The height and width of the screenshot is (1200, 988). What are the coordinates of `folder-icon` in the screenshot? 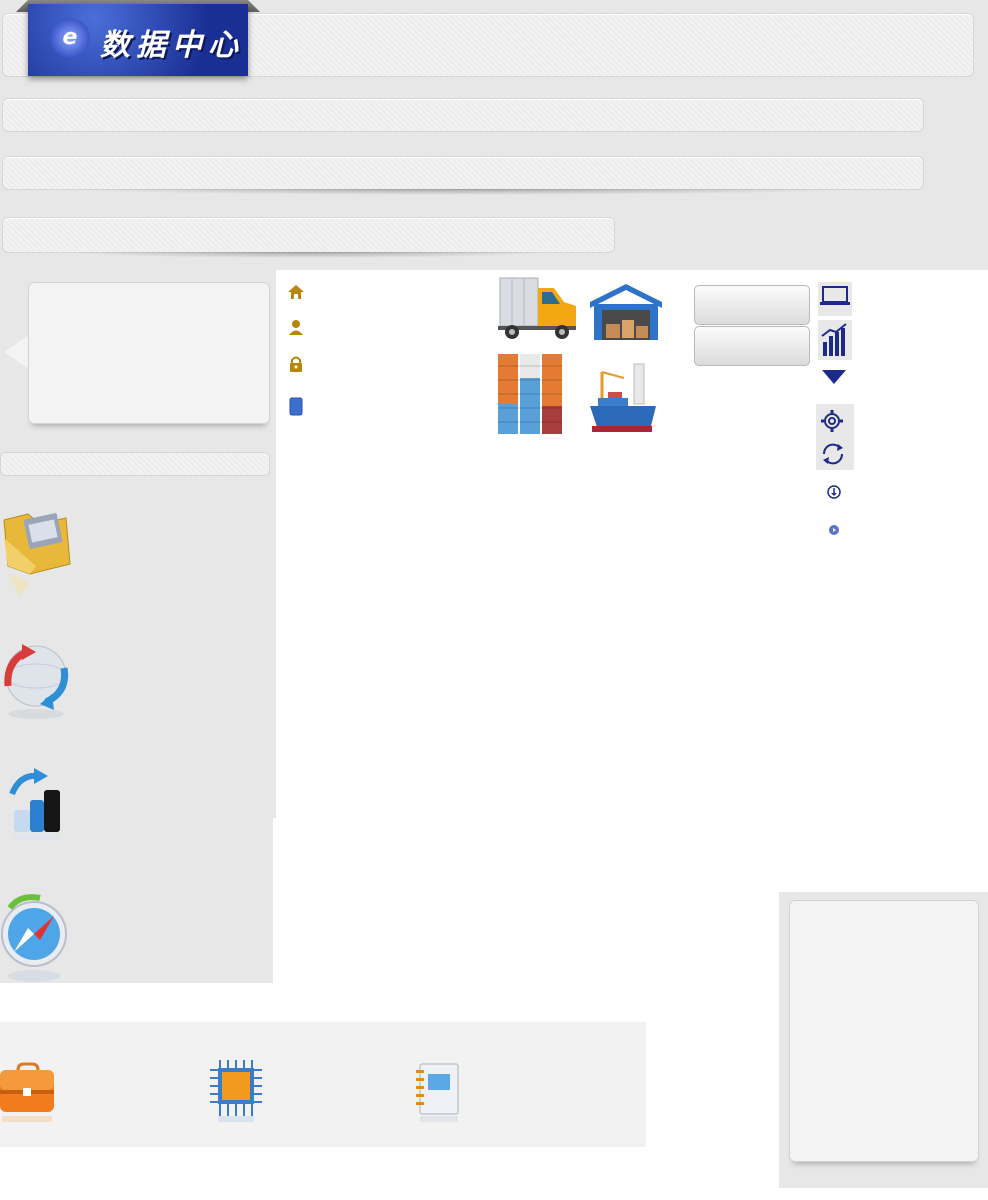 It's located at (37, 553).